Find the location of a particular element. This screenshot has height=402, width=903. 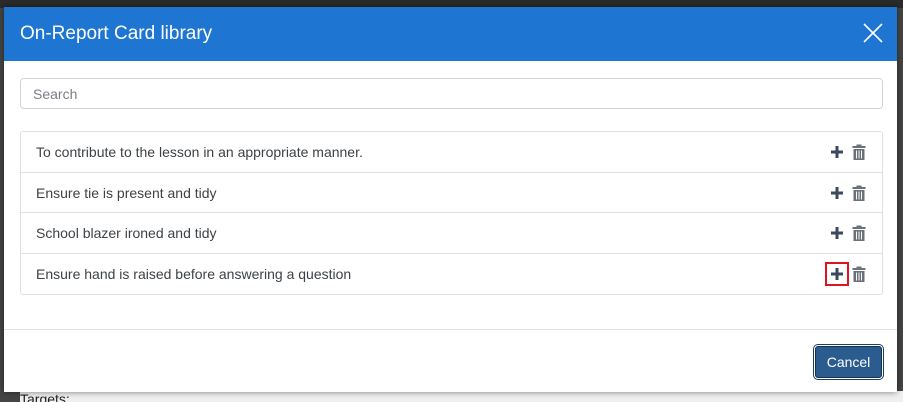

dialog-header: On-Report Card library is located at coordinates (450, 34).